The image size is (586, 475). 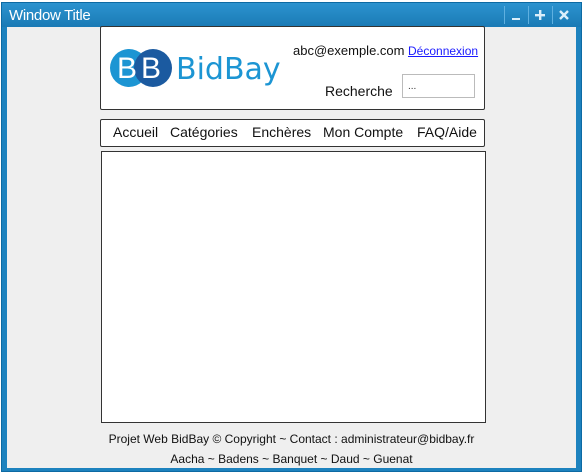 I want to click on close-button, so click(x=563, y=15).